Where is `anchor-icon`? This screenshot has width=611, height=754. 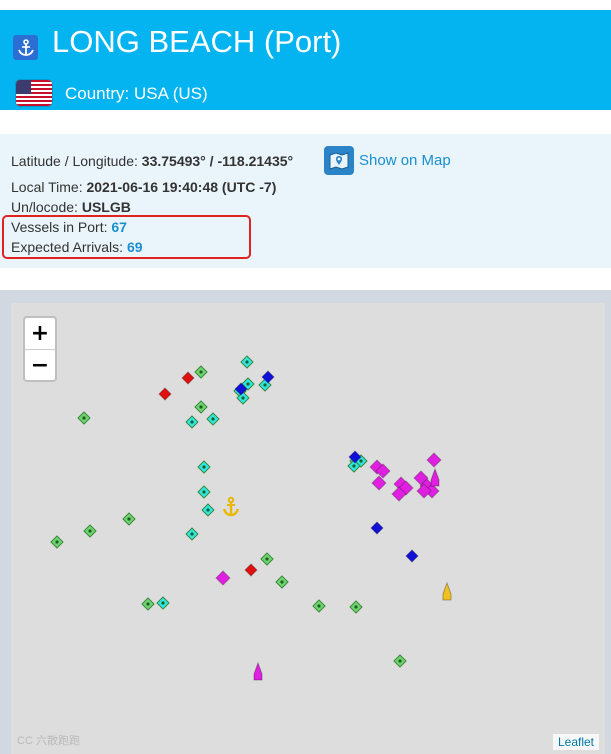
anchor-icon is located at coordinates (25, 47).